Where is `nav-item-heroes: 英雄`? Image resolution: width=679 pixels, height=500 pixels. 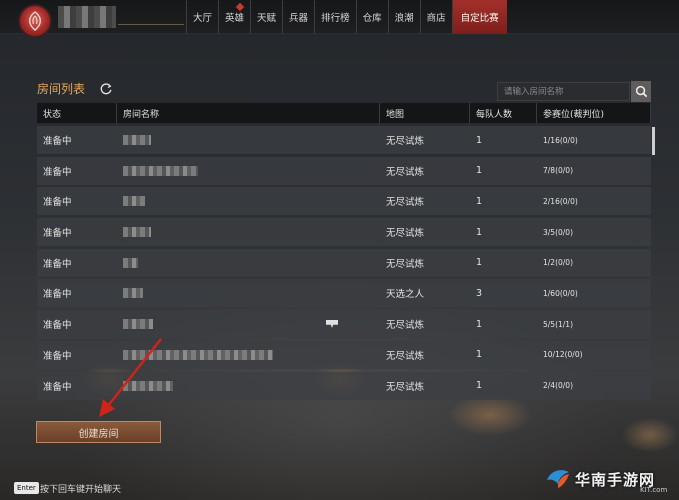 nav-item-heroes: 英雄 is located at coordinates (234, 17).